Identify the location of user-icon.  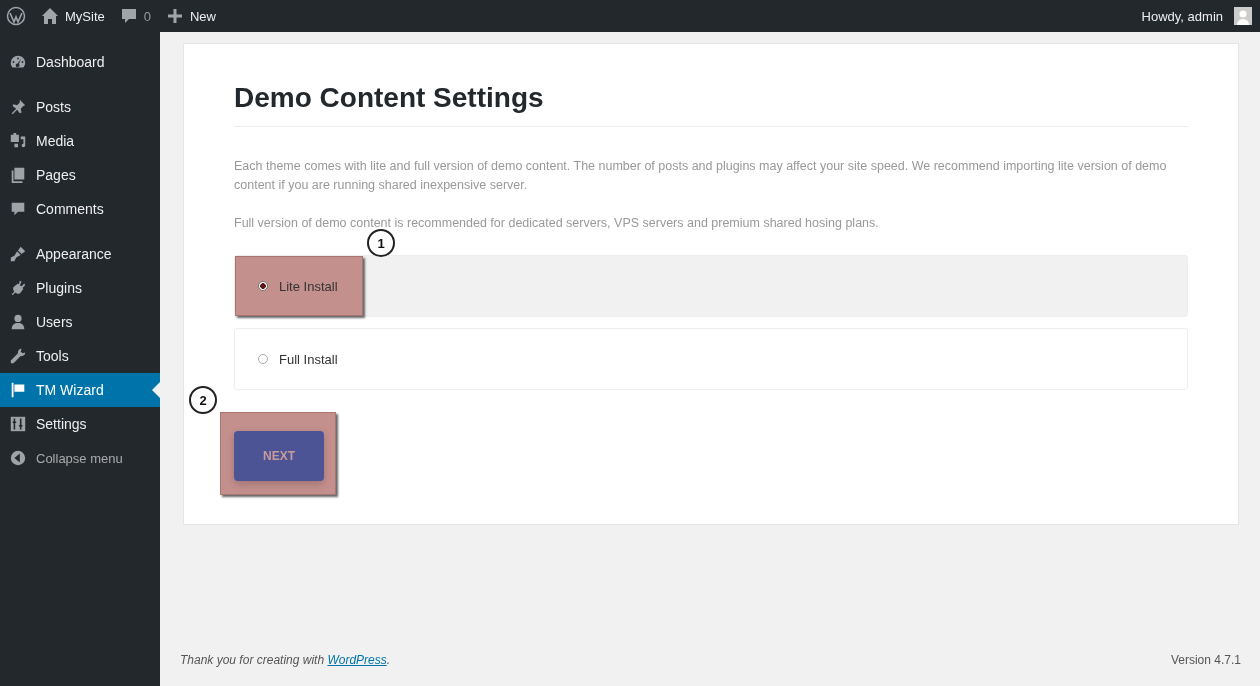
(18, 322).